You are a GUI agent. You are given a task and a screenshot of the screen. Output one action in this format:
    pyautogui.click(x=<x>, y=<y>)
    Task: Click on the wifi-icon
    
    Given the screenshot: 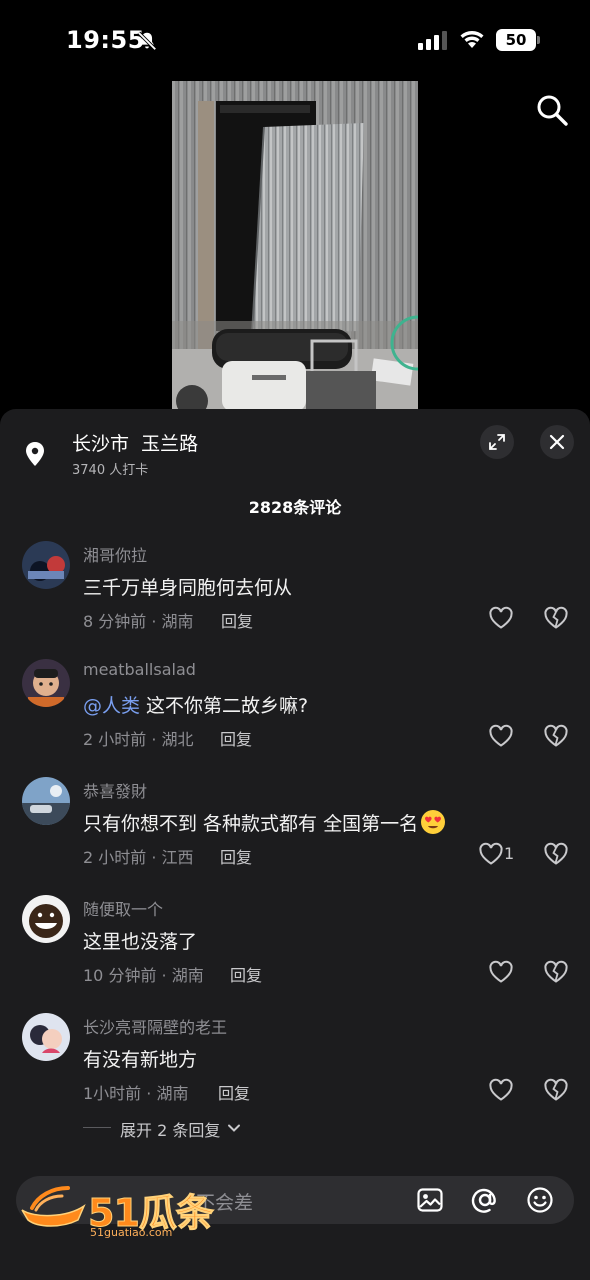 What is the action you would take?
    pyautogui.click(x=472, y=39)
    